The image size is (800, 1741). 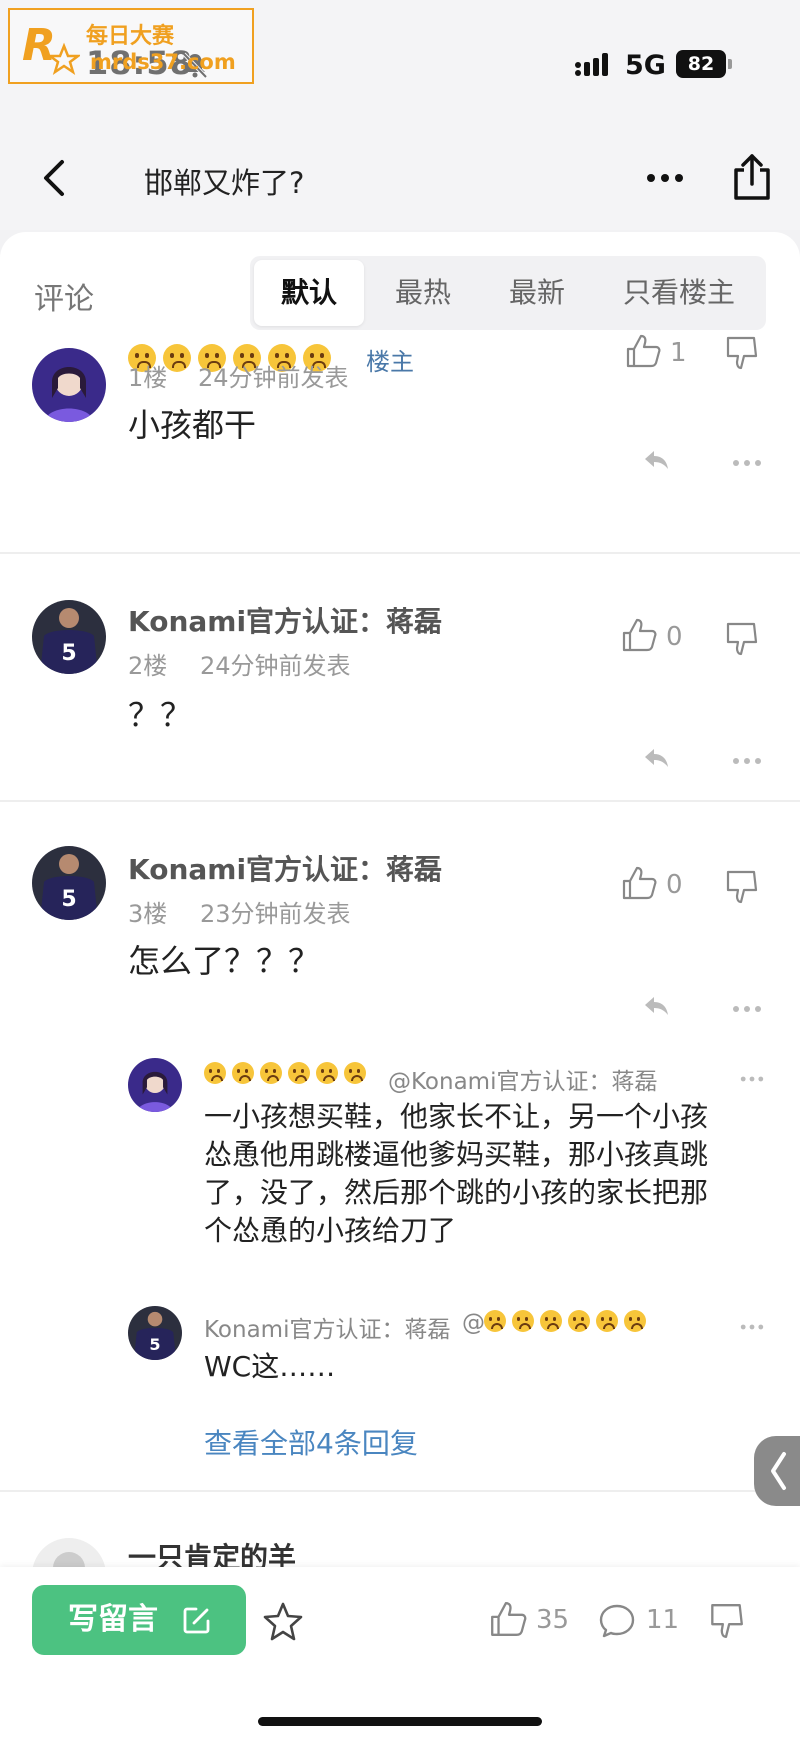 I want to click on write-comment-button: 写留言, so click(x=139, y=1620).